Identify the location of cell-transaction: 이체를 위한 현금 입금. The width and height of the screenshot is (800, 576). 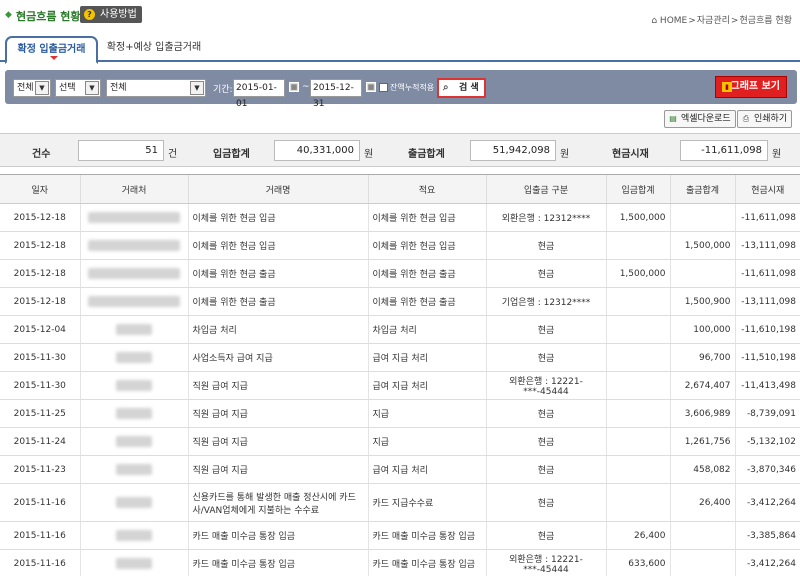
(277, 217).